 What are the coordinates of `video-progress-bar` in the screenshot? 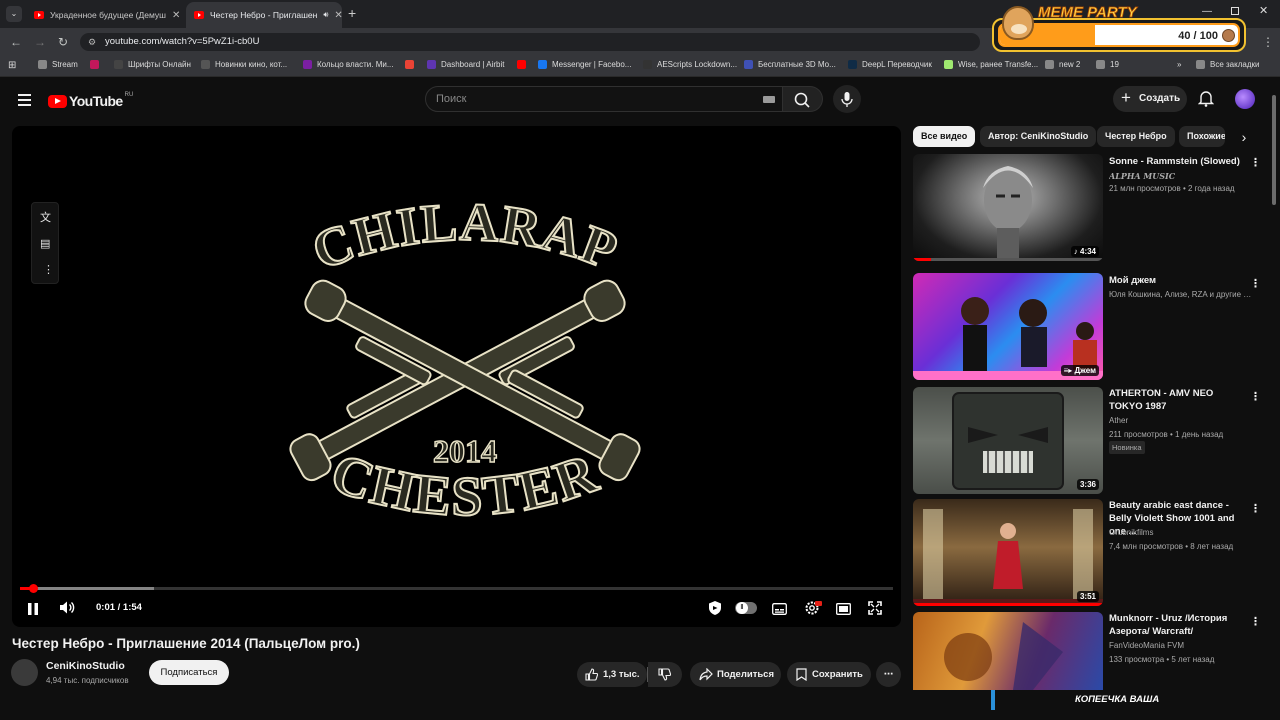 It's located at (456, 588).